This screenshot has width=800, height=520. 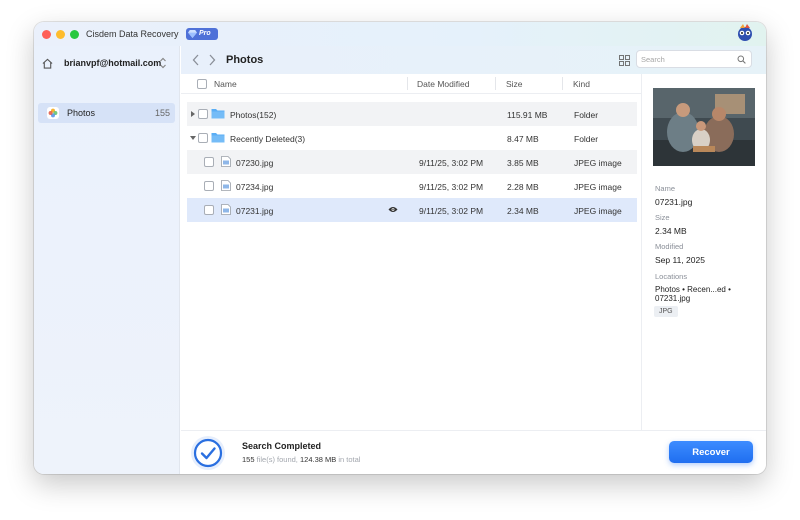 What do you see at coordinates (106, 113) in the screenshot?
I see `sidebar-item-photos: Photos 155` at bounding box center [106, 113].